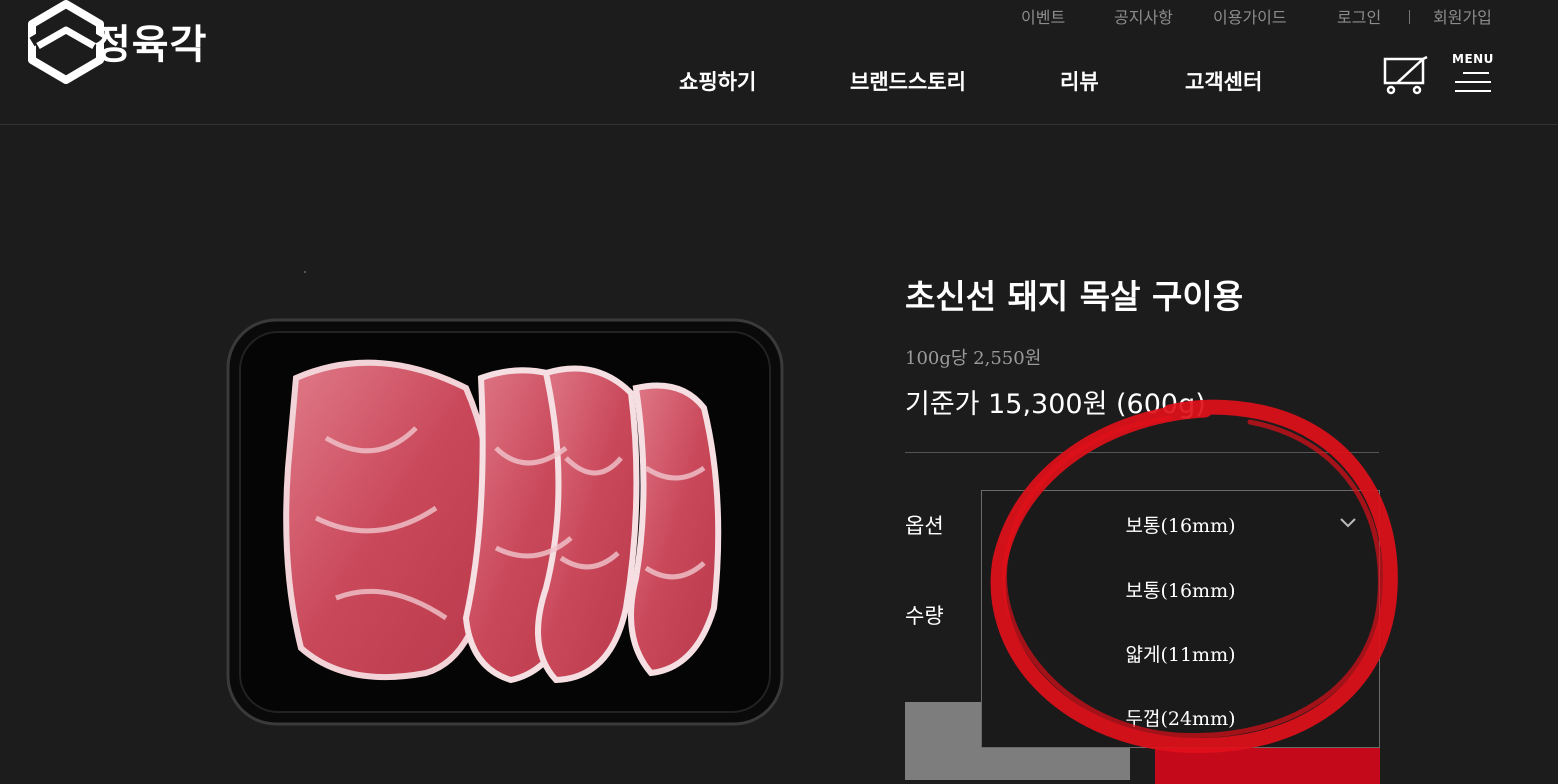 This screenshot has height=784, width=1558. I want to click on option-select: 보통(16mm) 보통(16mm) 얇게(11mm) 두껍(24mm), so click(1180, 619).